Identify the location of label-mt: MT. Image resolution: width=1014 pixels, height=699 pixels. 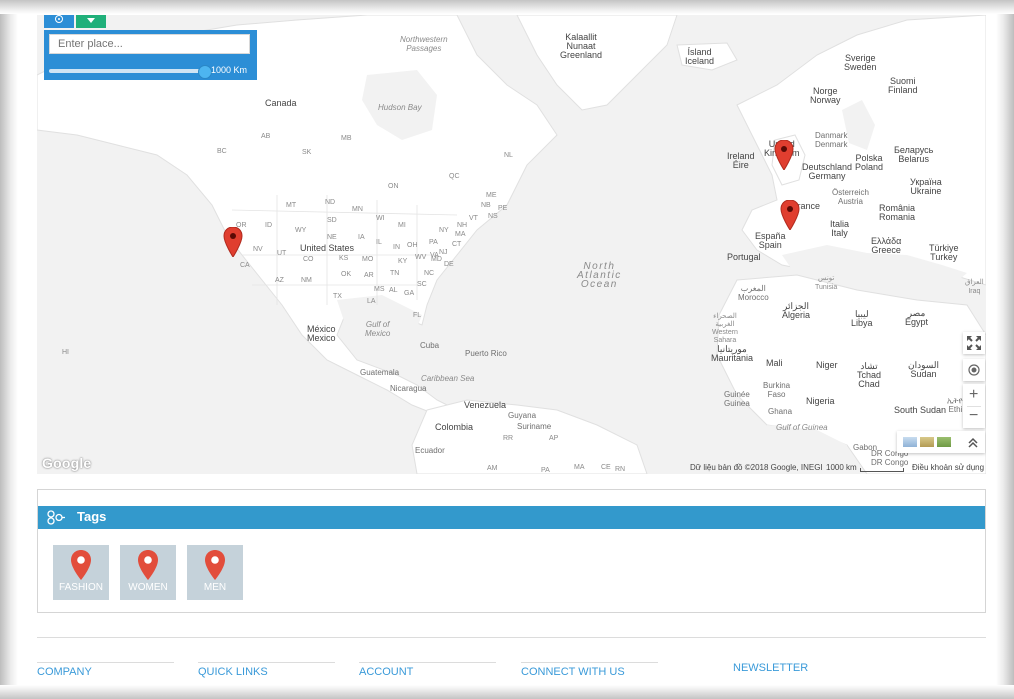
(291, 205).